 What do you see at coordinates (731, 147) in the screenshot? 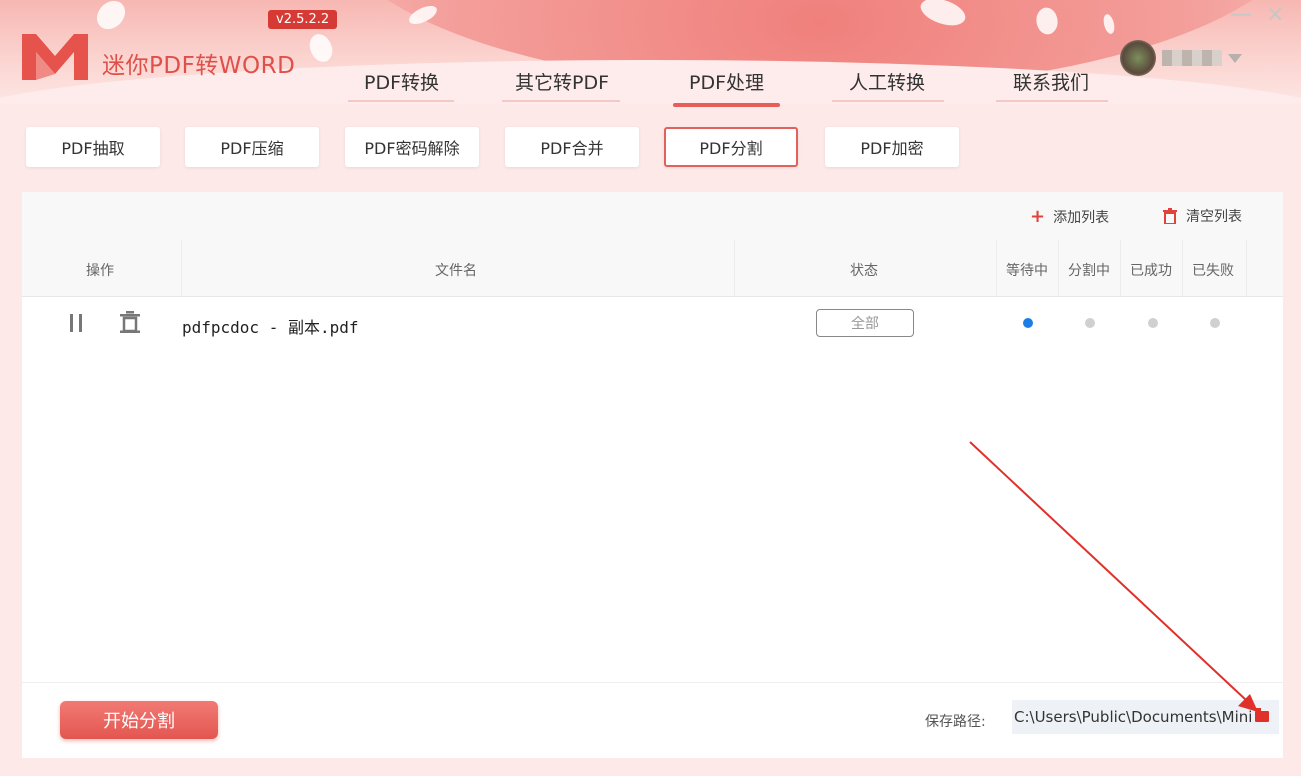
I see `tab-pdf-split: PDF分割` at bounding box center [731, 147].